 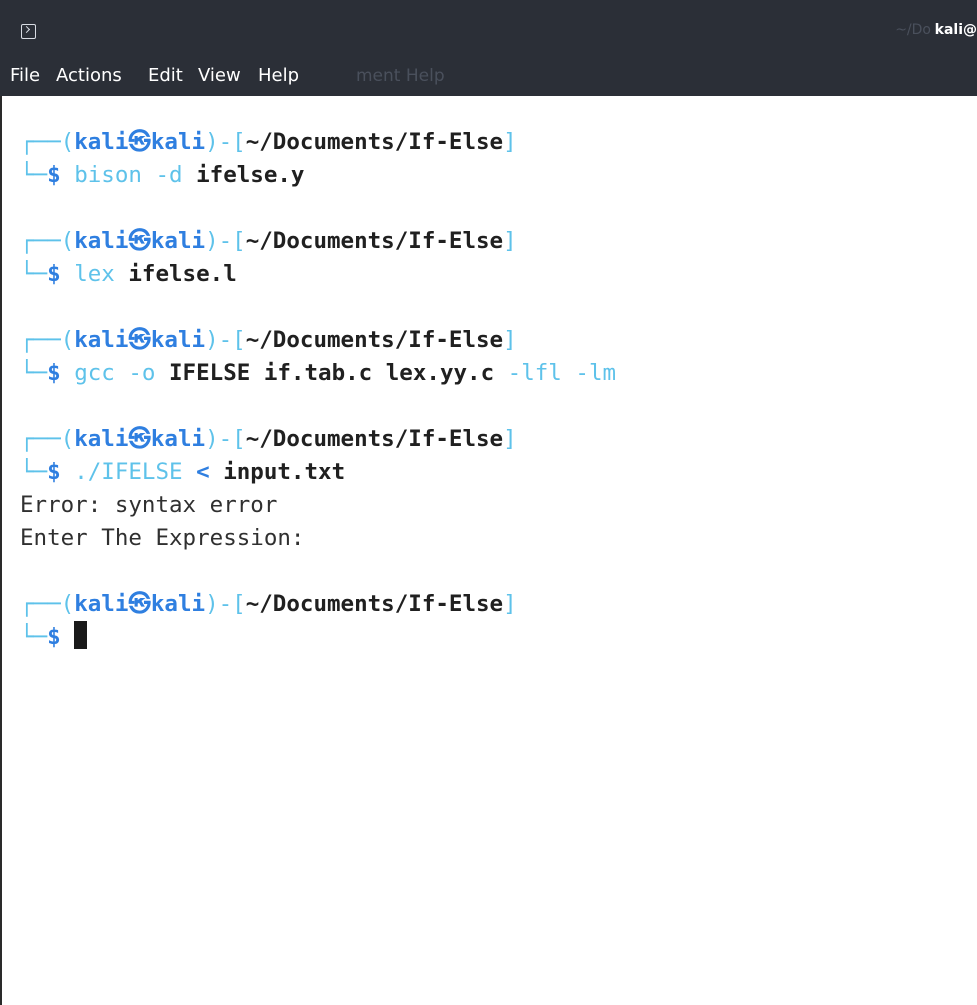 I want to click on command-token, so click(x=122, y=274).